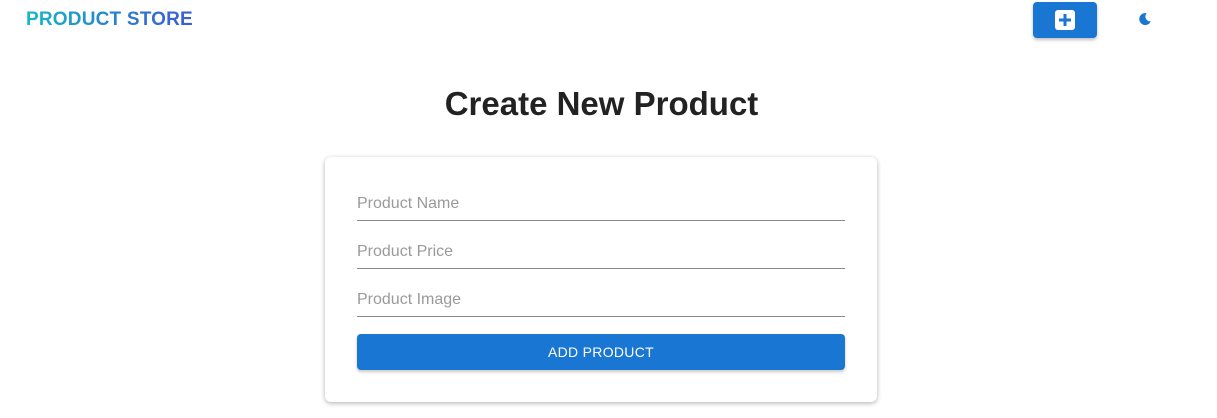 The height and width of the screenshot is (418, 1217). Describe the element at coordinates (601, 302) in the screenshot. I see `product-image-input` at that location.